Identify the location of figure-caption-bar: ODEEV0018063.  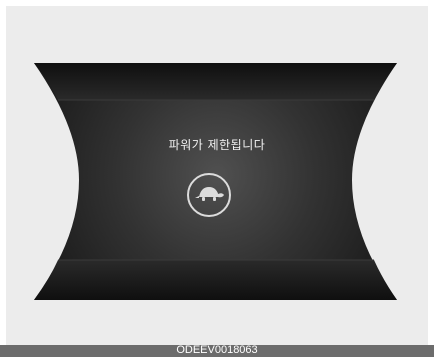
(217, 350).